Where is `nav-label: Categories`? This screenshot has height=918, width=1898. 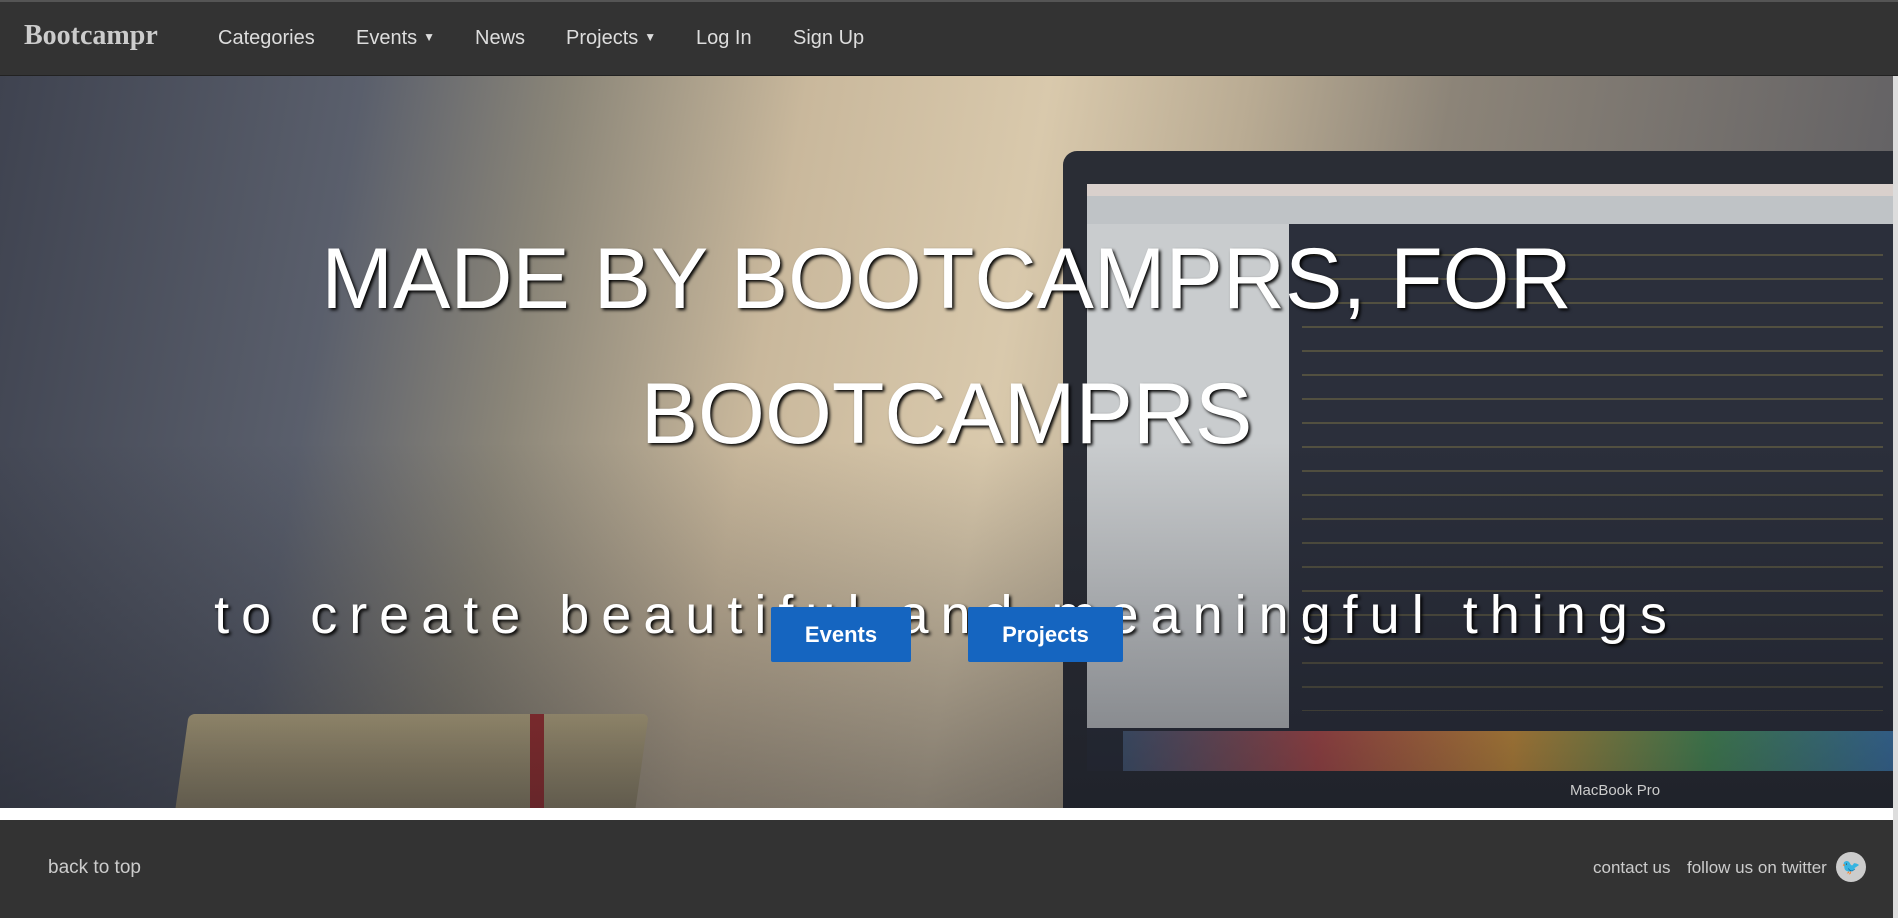
nav-label: Categories is located at coordinates (266, 38).